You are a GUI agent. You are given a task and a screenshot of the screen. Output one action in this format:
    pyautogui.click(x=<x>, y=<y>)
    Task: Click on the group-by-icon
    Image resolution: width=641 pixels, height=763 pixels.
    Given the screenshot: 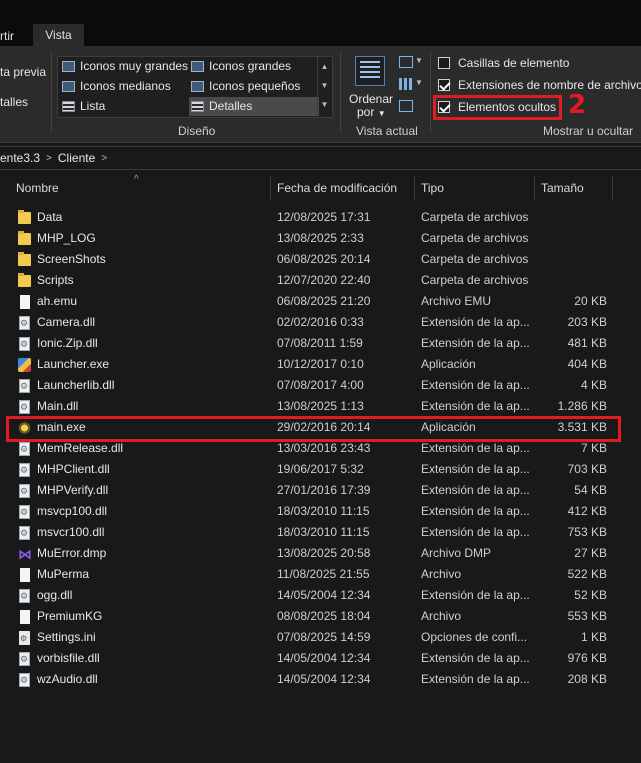 What is the action you would take?
    pyautogui.click(x=406, y=62)
    